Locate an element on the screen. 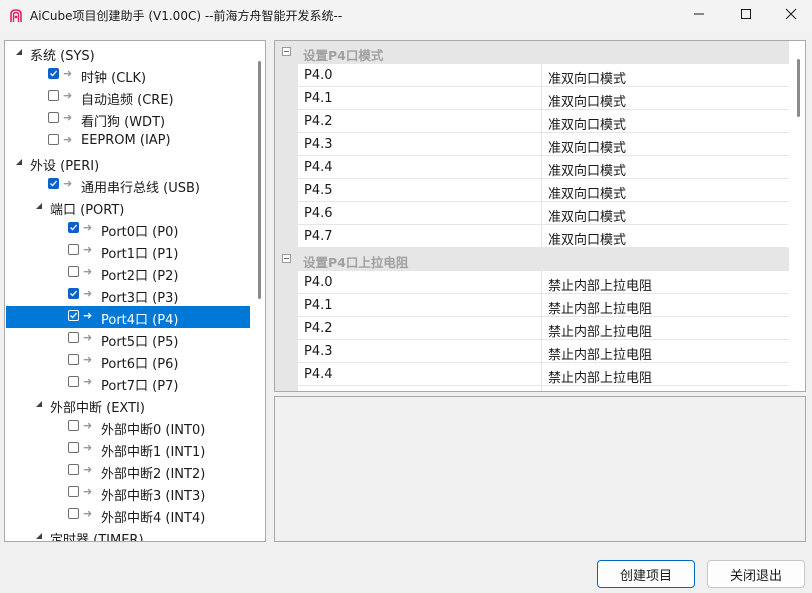 The width and height of the screenshot is (812, 593). property-row: P4.1 禁止内部上拉电阻 is located at coordinates (532, 305).